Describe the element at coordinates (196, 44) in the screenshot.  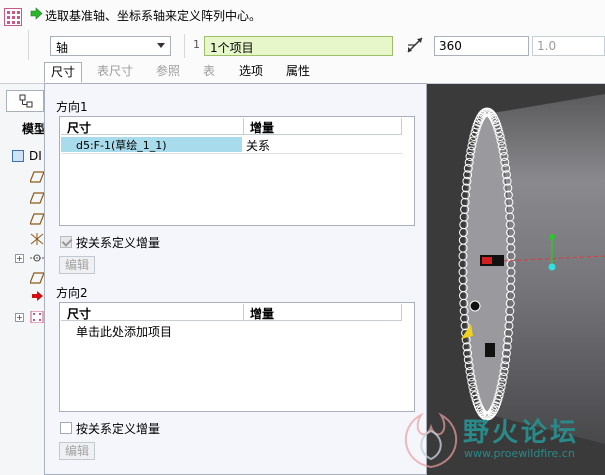
I see `direction1-number: 1` at that location.